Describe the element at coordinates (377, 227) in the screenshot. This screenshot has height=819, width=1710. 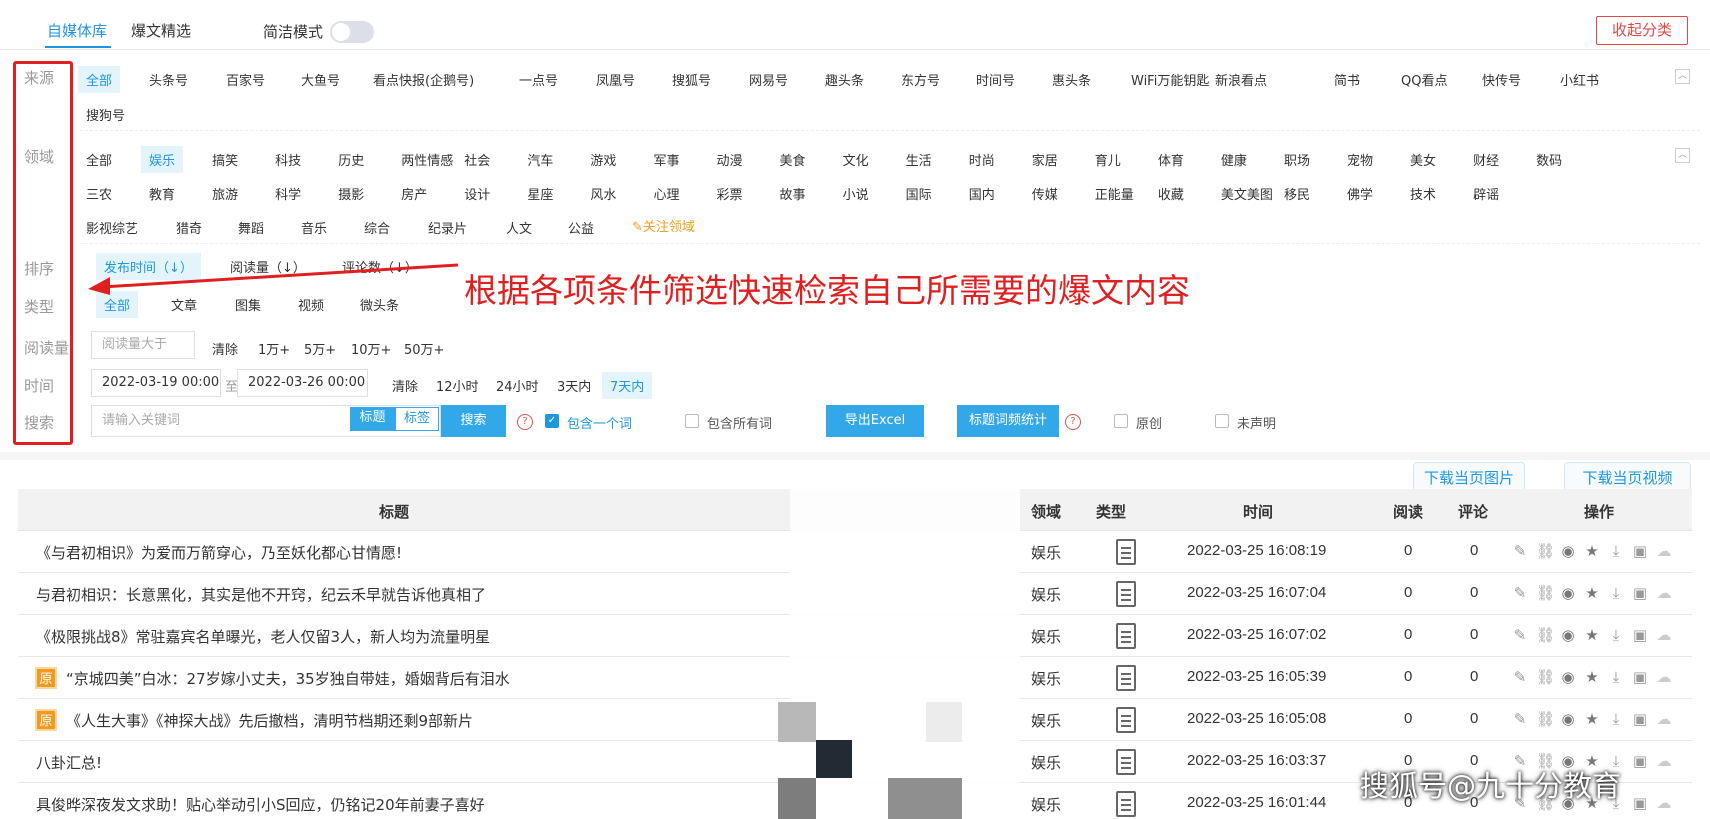
I see `domain-option: 综合` at that location.